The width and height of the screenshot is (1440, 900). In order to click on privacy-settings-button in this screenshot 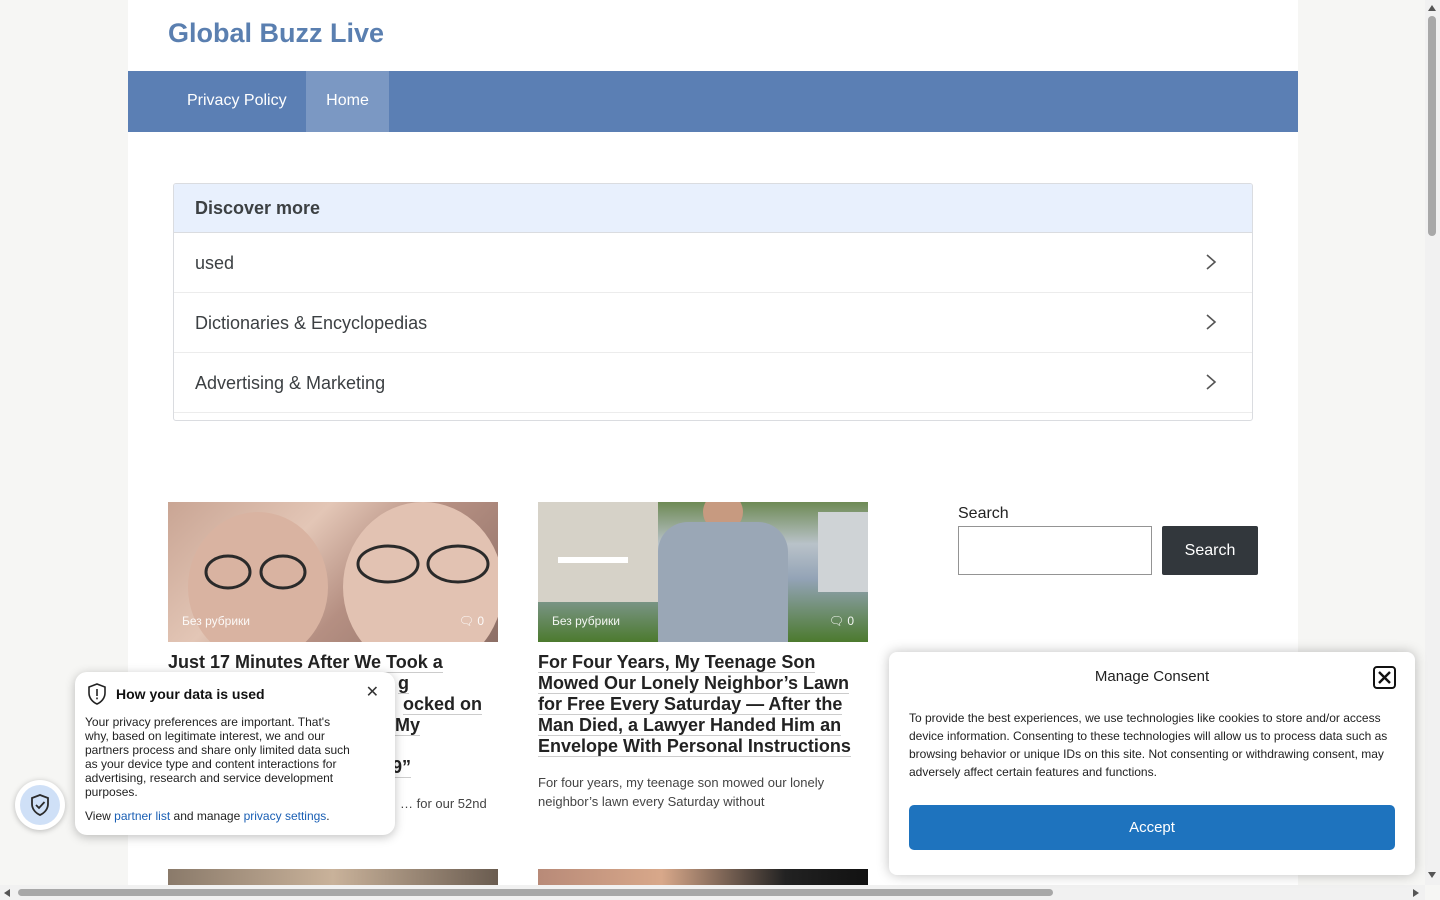, I will do `click(40, 805)`.